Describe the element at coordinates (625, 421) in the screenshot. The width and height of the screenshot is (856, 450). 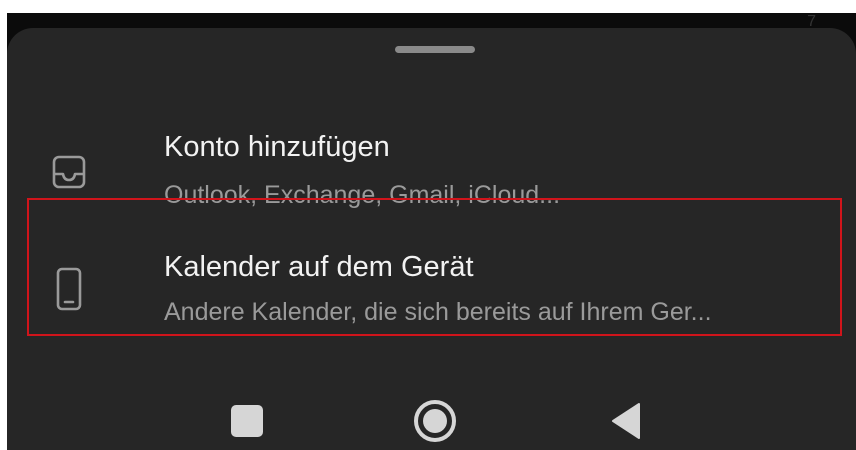
I see `back-icon` at that location.